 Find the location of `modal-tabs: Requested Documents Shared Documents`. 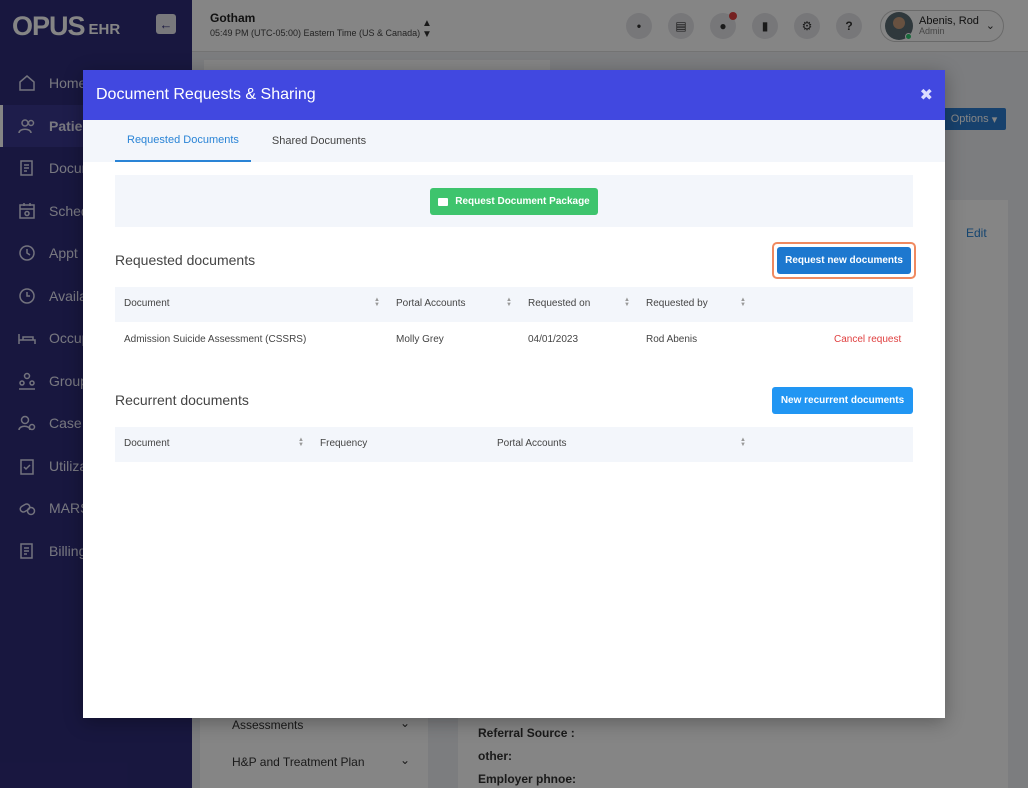

modal-tabs: Requested Documents Shared Documents is located at coordinates (514, 141).